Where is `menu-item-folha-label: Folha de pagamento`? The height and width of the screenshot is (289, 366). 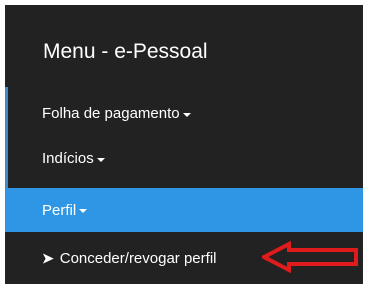 menu-item-folha-label: Folha de pagamento is located at coordinates (111, 113).